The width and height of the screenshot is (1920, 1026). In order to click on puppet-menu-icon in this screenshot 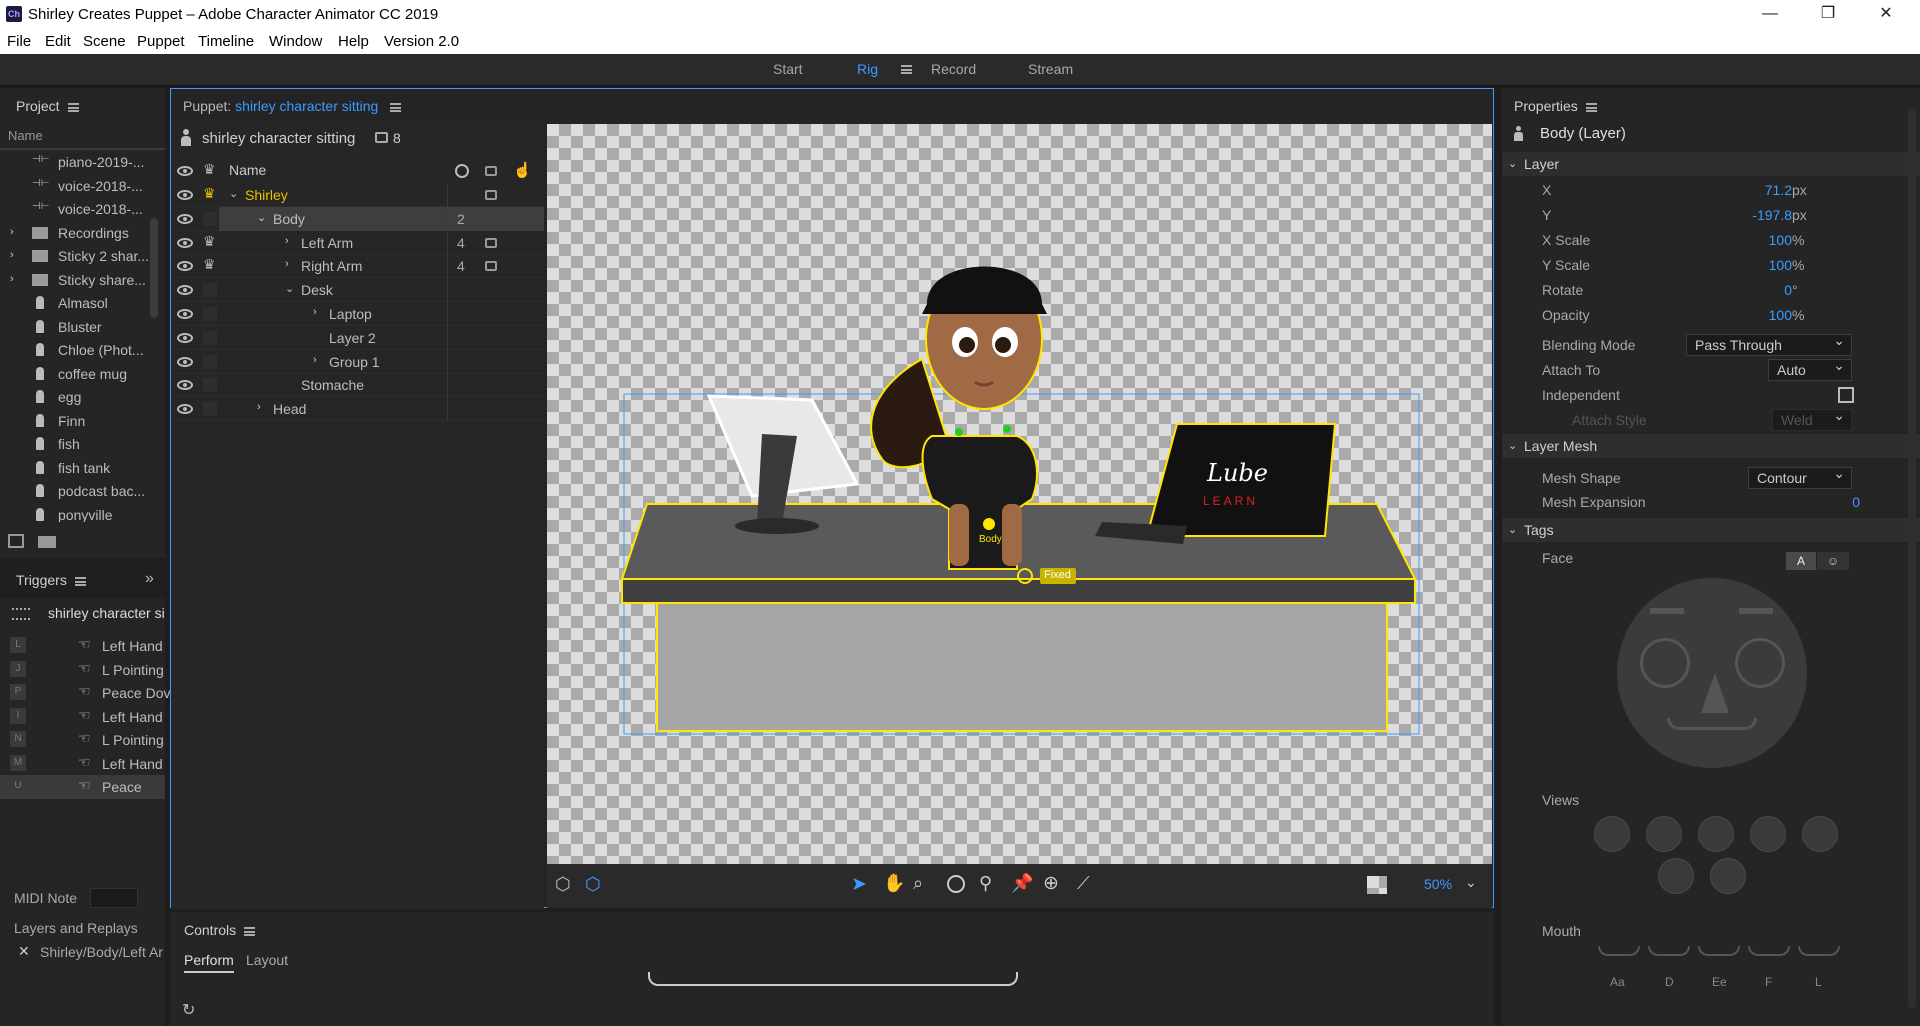, I will do `click(396, 107)`.